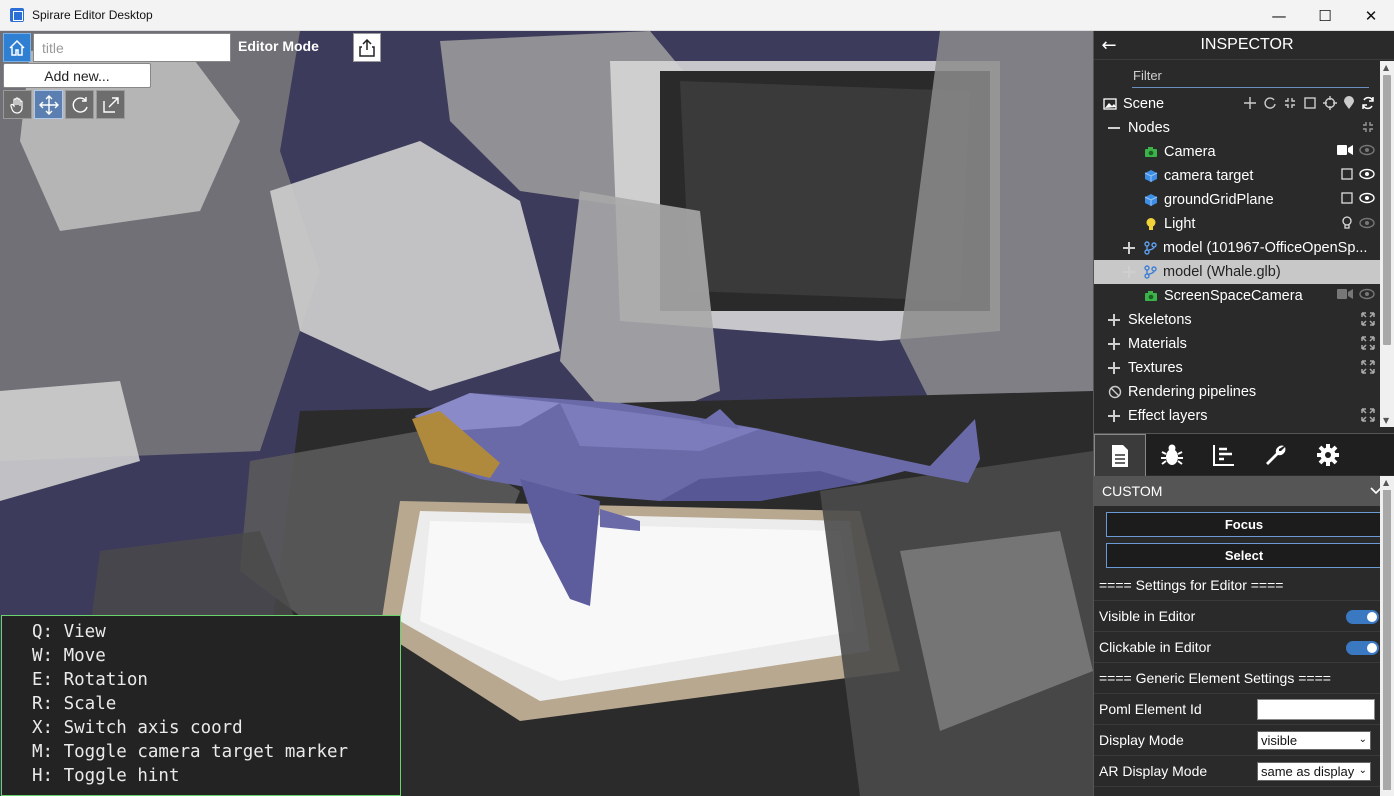  Describe the element at coordinates (1244, 491) in the screenshot. I see `custom-section-header: CUSTOM` at that location.